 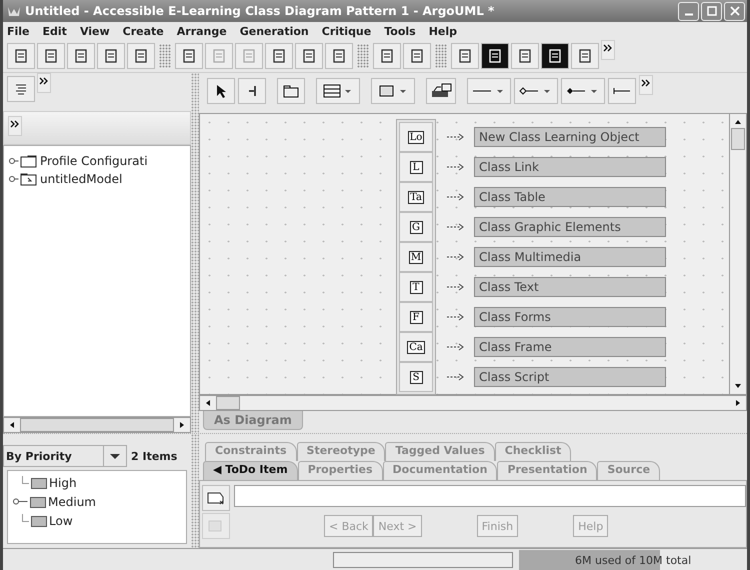 What do you see at coordinates (416, 257) in the screenshot?
I see `palette-button: M` at bounding box center [416, 257].